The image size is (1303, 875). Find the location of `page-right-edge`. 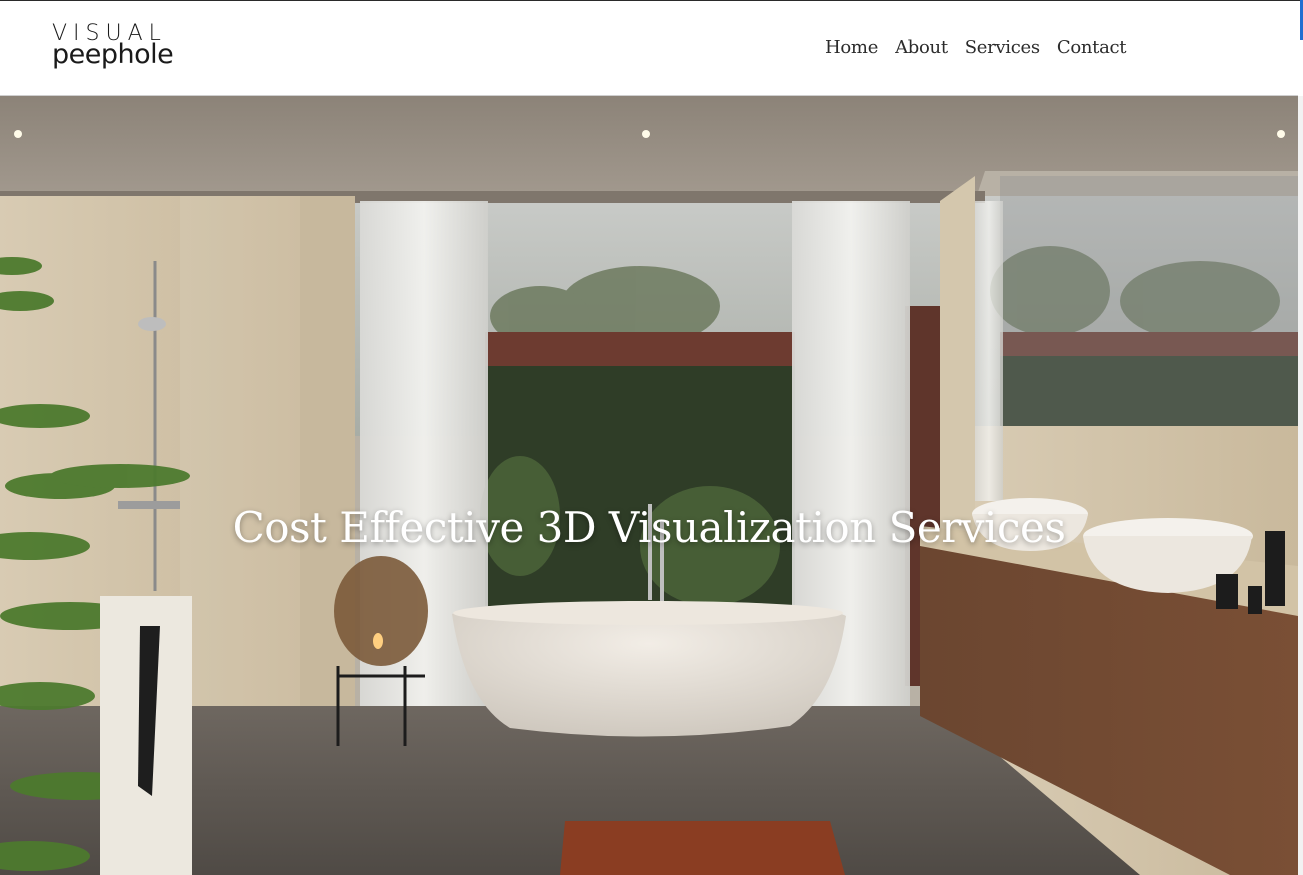

page-right-edge is located at coordinates (1300, 485).